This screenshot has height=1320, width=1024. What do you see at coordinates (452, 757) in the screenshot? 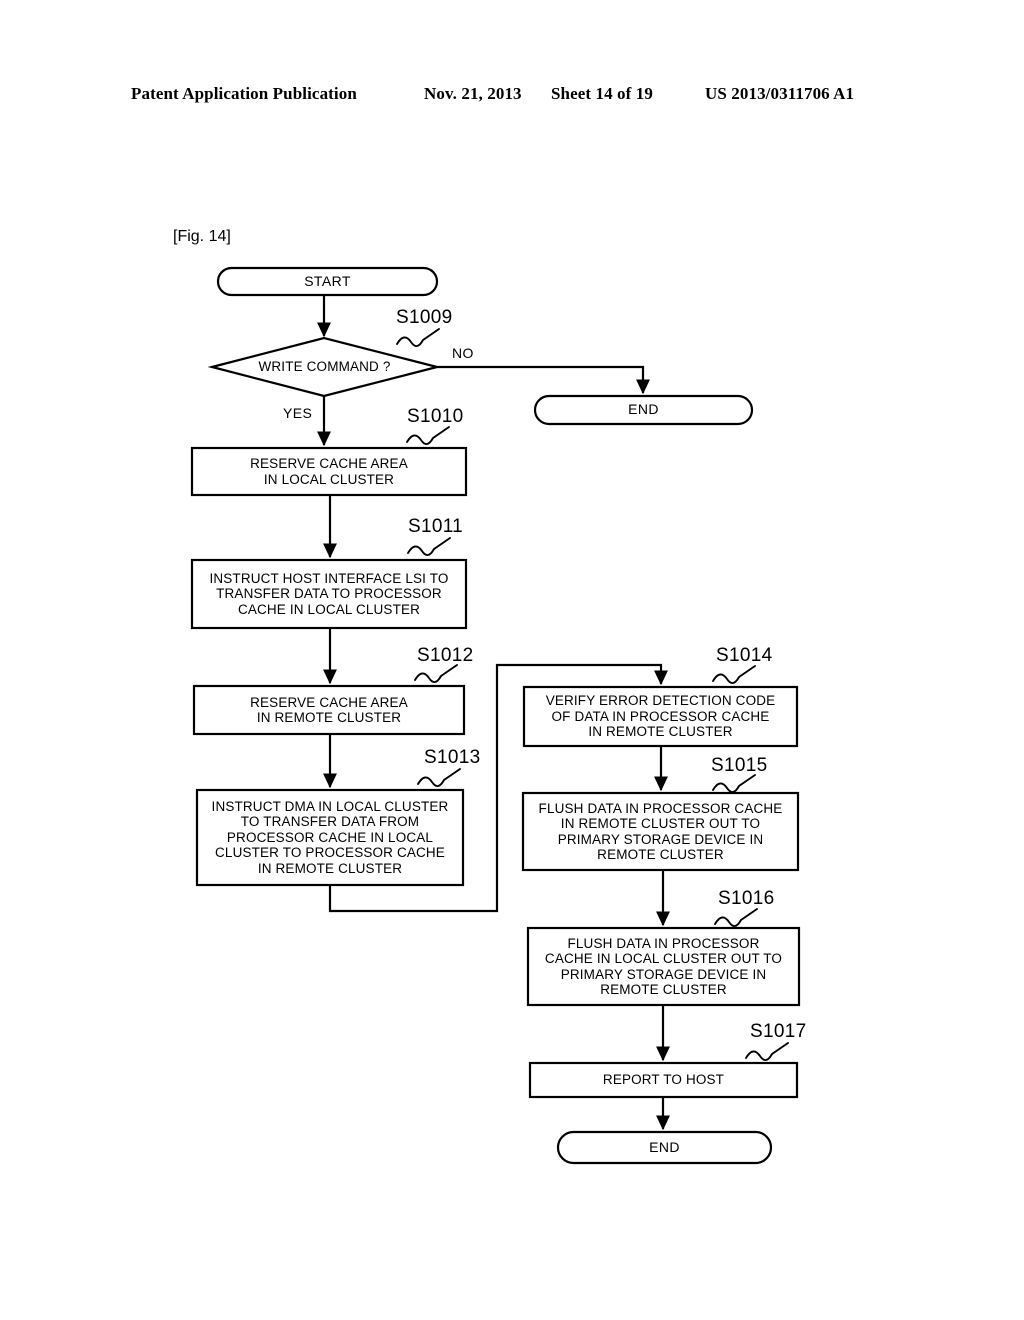
I see `step-label-s1013: S1013` at bounding box center [452, 757].